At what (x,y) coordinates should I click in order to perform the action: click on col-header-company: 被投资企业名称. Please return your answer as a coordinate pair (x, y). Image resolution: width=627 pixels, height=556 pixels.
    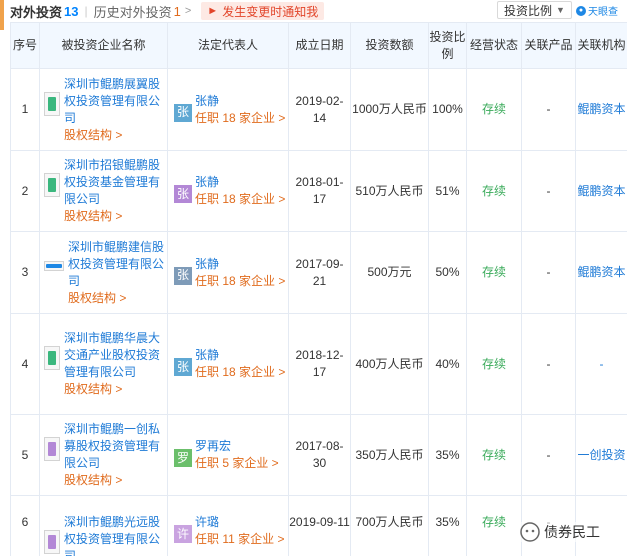
    Looking at the image, I should click on (103, 45).